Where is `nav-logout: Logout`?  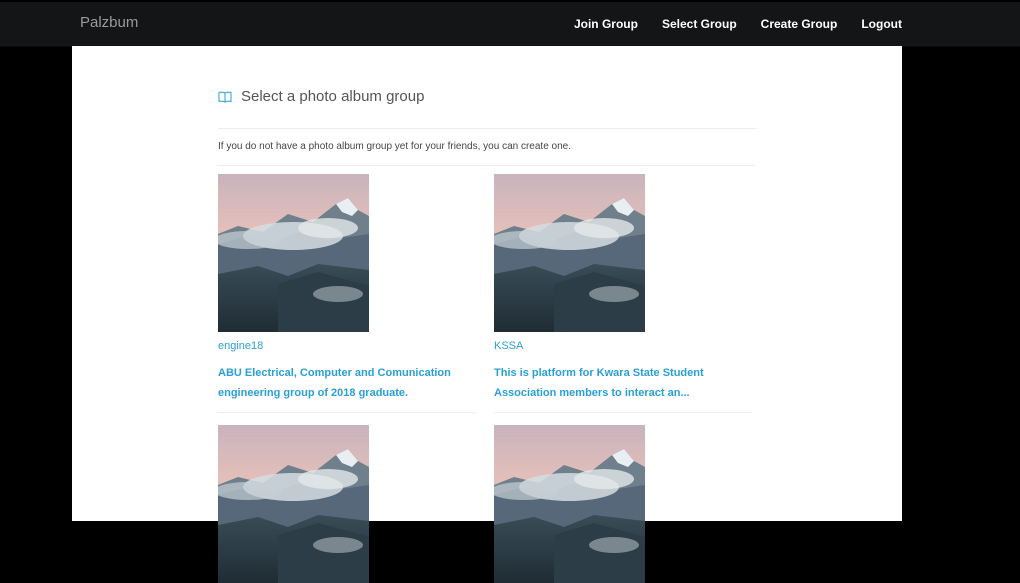
nav-logout: Logout is located at coordinates (881, 24).